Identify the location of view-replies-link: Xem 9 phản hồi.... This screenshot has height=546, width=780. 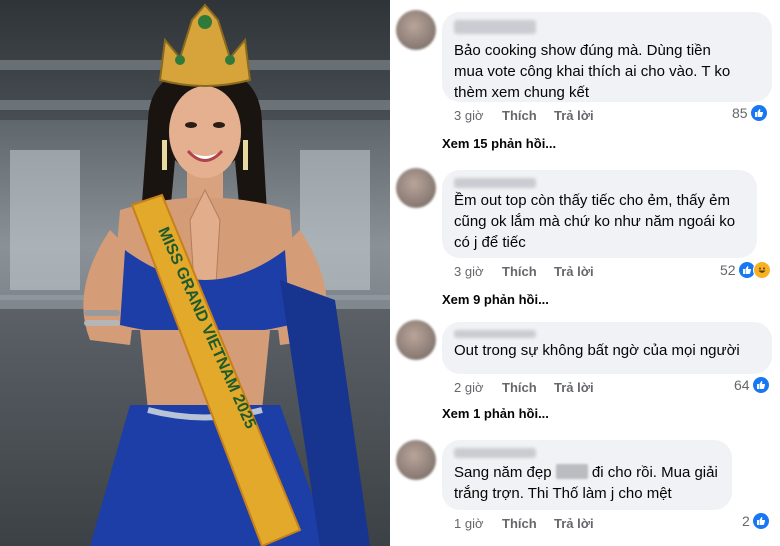
(495, 299).